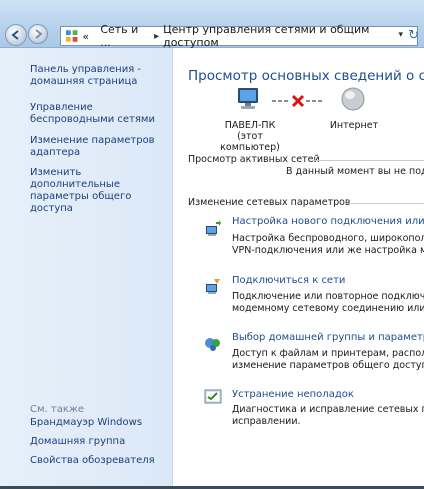 The height and width of the screenshot is (489, 424). I want to click on troubleshoot-link: Устранение неполадок, so click(293, 394).